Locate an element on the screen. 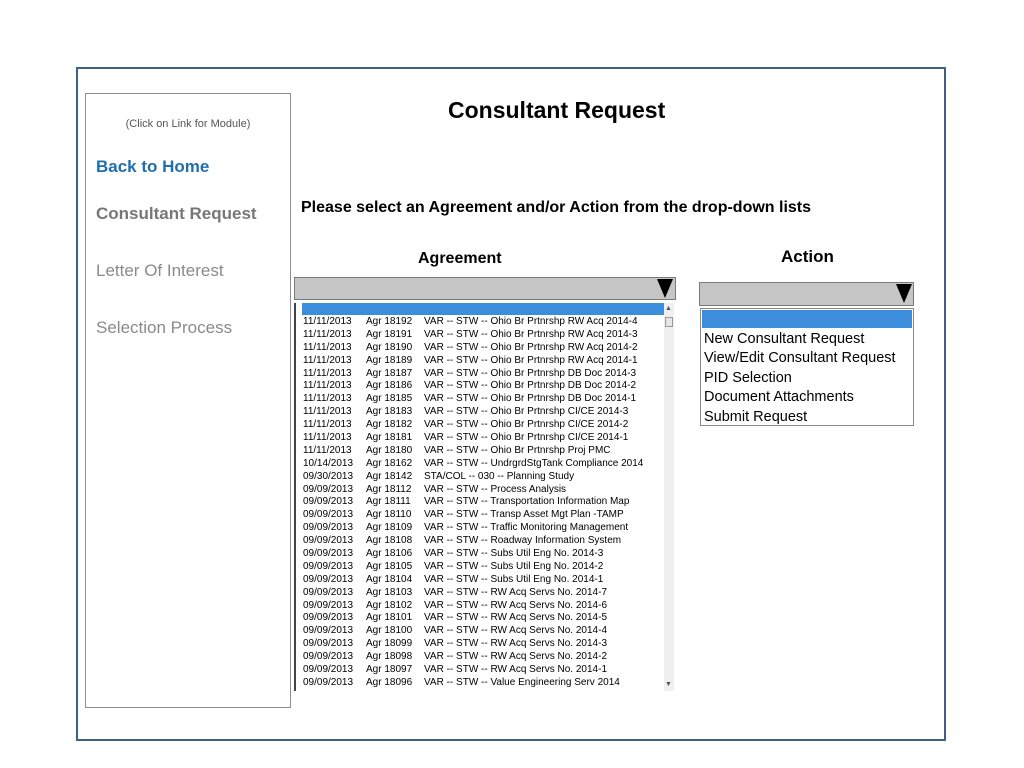  option-agreement-number: Agr 18101 is located at coordinates (389, 618).